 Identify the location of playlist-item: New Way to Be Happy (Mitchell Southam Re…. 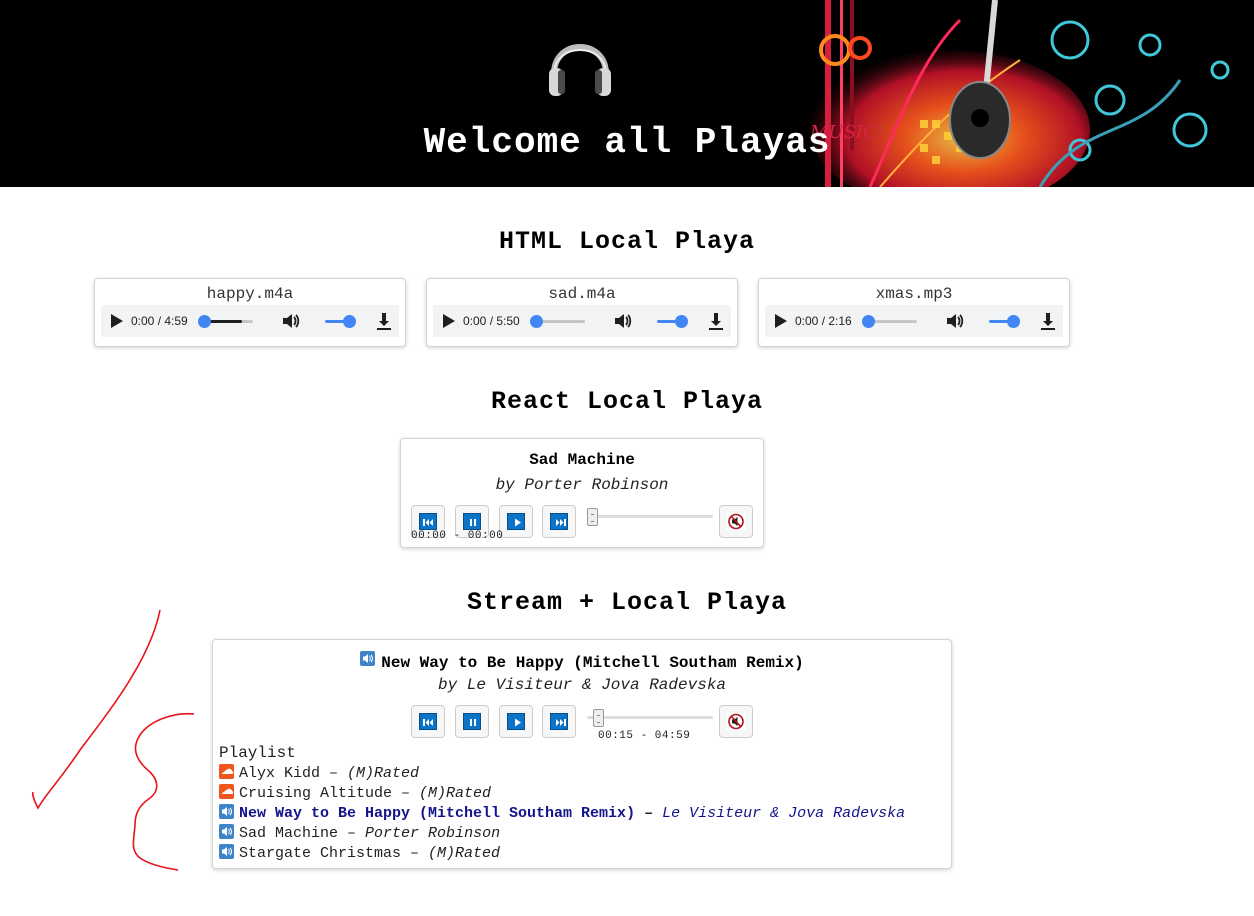
(562, 813).